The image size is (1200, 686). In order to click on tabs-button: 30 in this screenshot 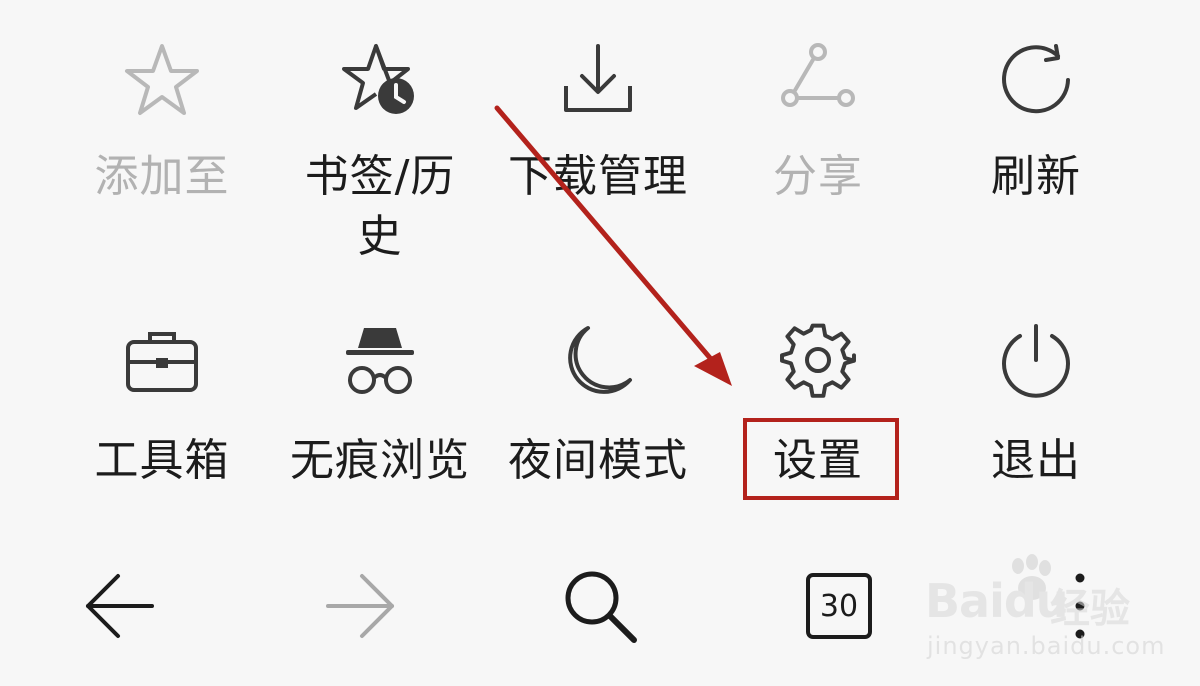, I will do `click(839, 606)`.